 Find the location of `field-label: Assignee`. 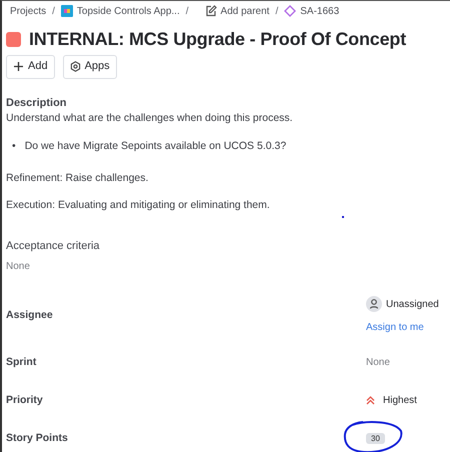

field-label: Assignee is located at coordinates (30, 315).